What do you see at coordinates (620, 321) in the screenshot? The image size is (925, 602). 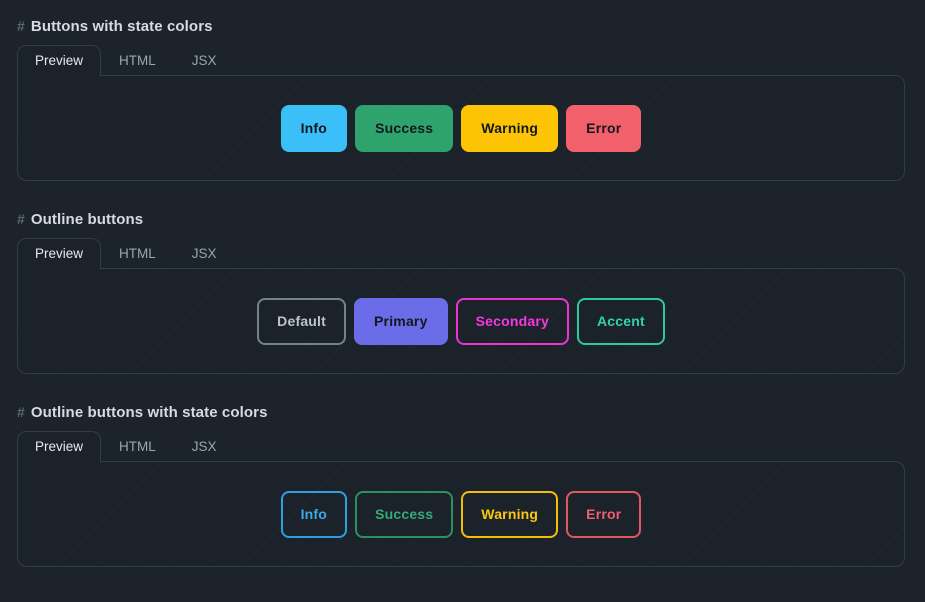 I see `button-accent: Accent` at bounding box center [620, 321].